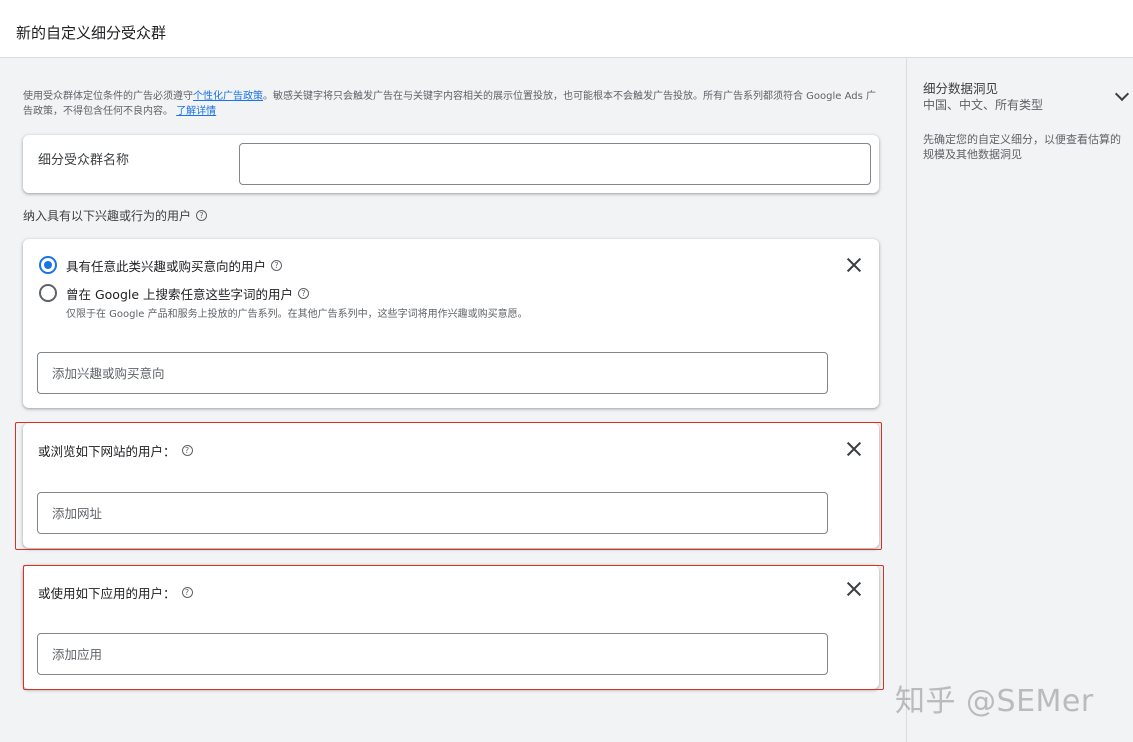 The image size is (1133, 742). What do you see at coordinates (84, 160) in the screenshot?
I see `segment-name-label: 细分受众群名称` at bounding box center [84, 160].